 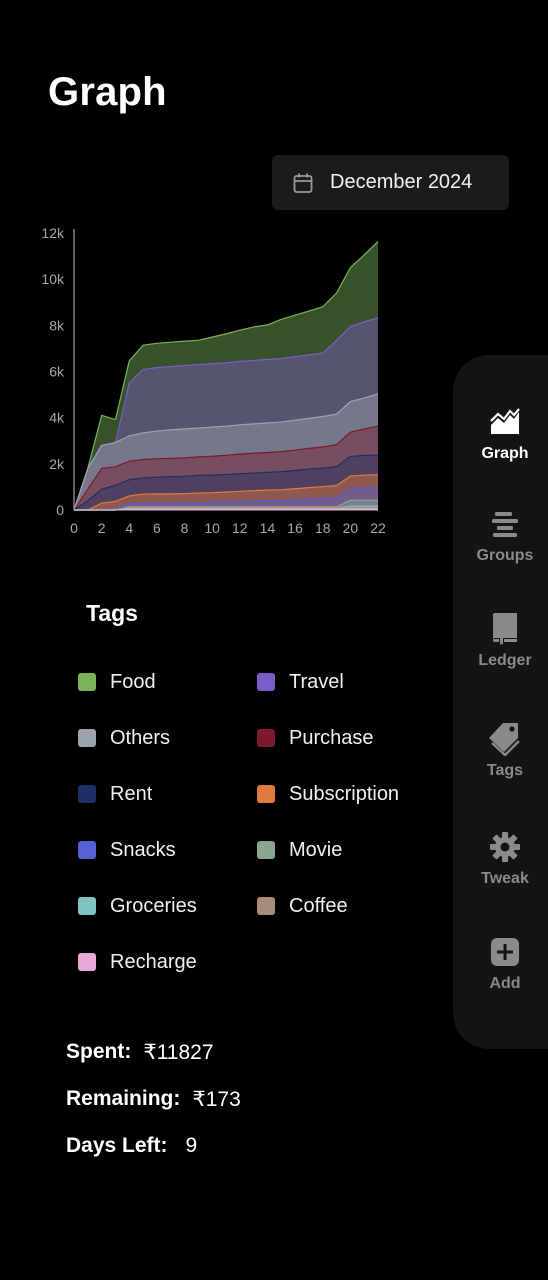 What do you see at coordinates (131, 793) in the screenshot?
I see `legend-label: Rent` at bounding box center [131, 793].